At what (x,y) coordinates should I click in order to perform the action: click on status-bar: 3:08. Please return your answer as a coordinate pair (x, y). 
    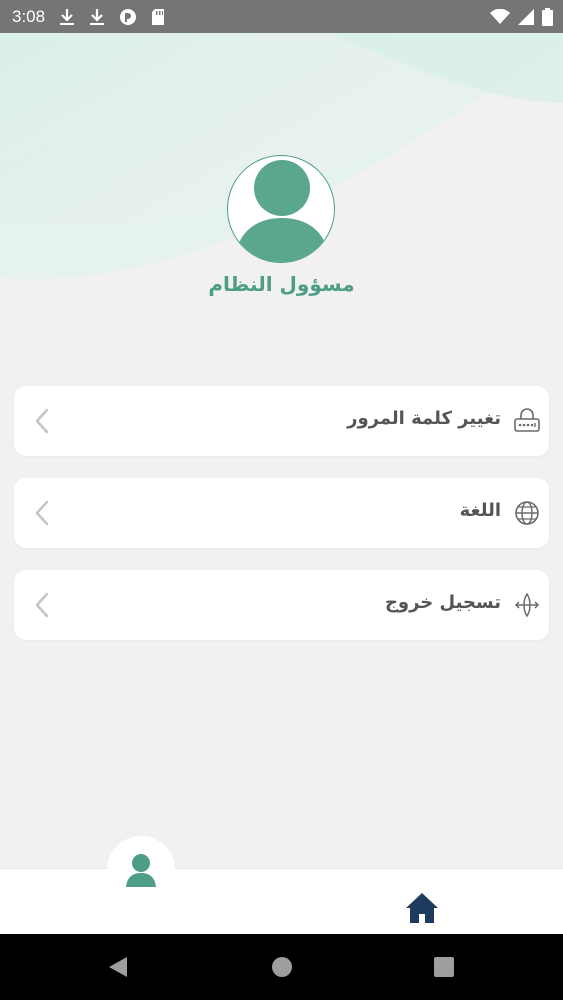
    Looking at the image, I should click on (281, 16).